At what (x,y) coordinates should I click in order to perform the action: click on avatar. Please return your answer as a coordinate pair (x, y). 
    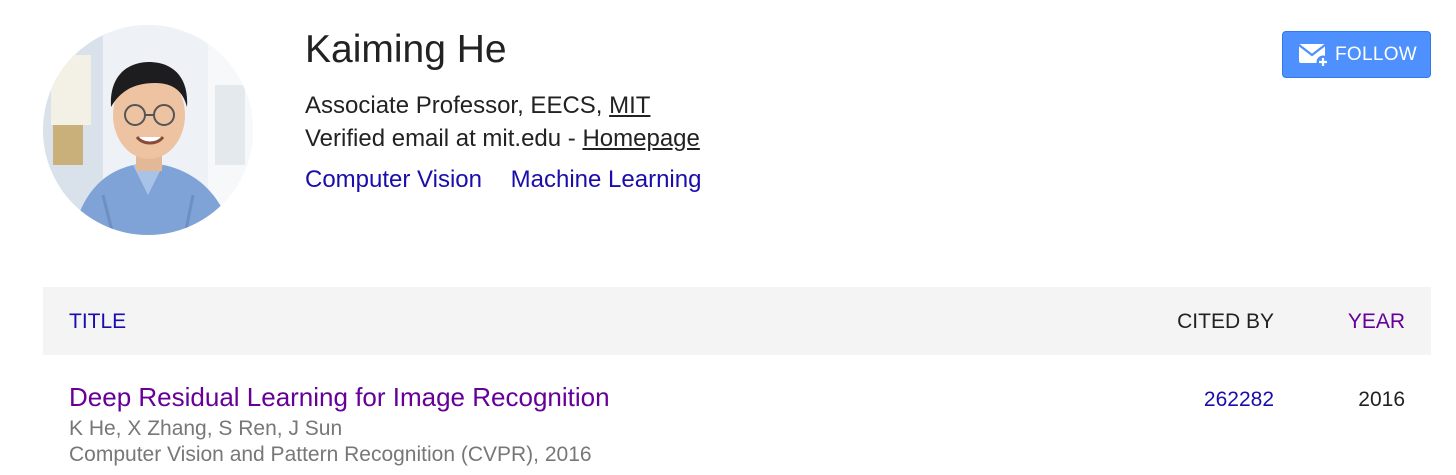
    Looking at the image, I should click on (148, 130).